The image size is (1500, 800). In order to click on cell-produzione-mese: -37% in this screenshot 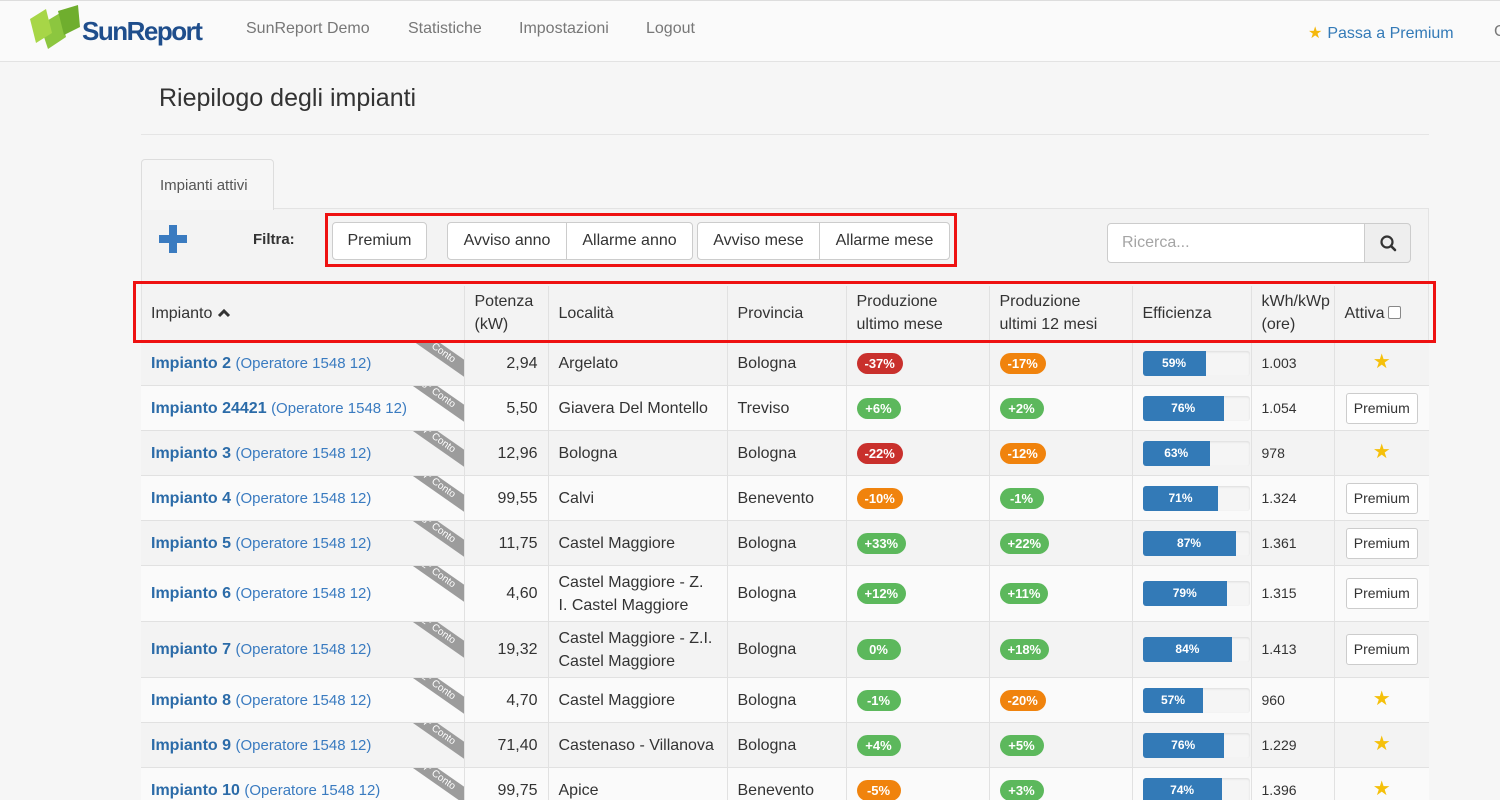, I will do `click(917, 363)`.